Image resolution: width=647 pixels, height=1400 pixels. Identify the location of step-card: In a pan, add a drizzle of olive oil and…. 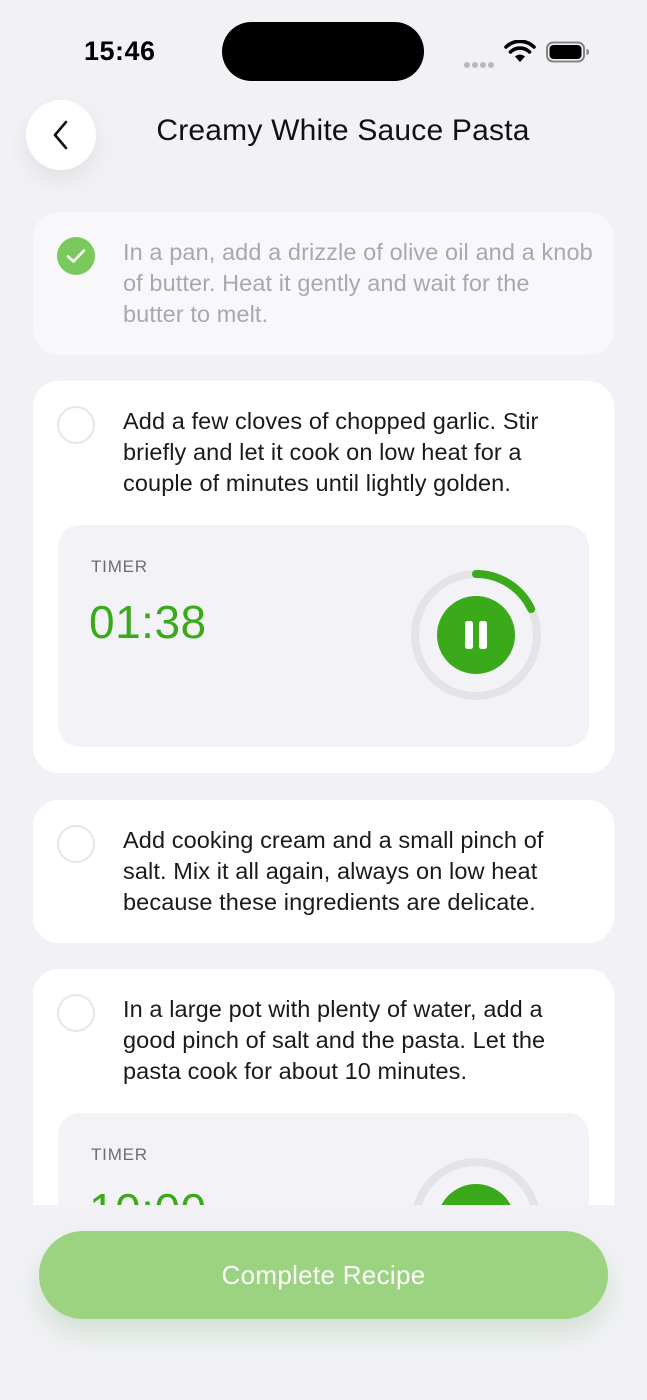
(323, 283).